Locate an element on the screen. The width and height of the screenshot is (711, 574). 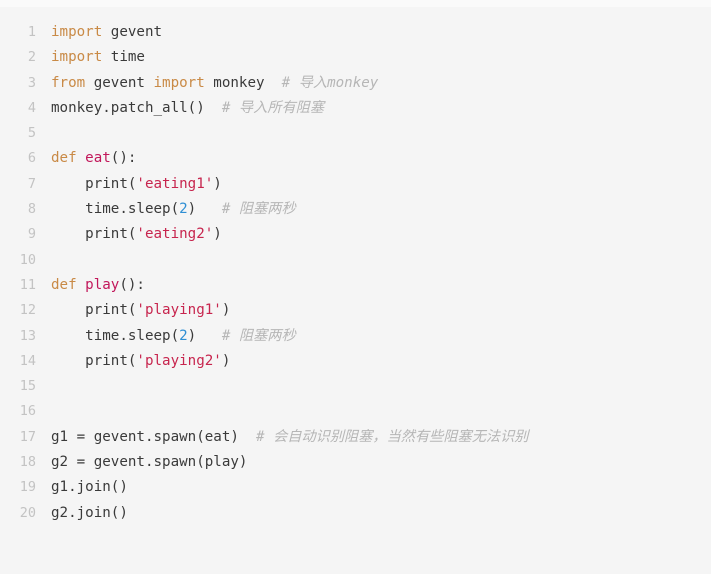
code-line: 5 is located at coordinates (355, 133).